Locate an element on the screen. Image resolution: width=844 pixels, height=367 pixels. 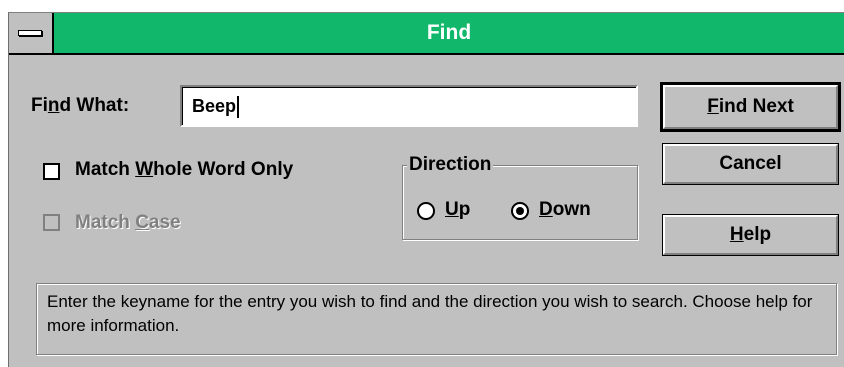
system-menu-button is located at coordinates (31, 33).